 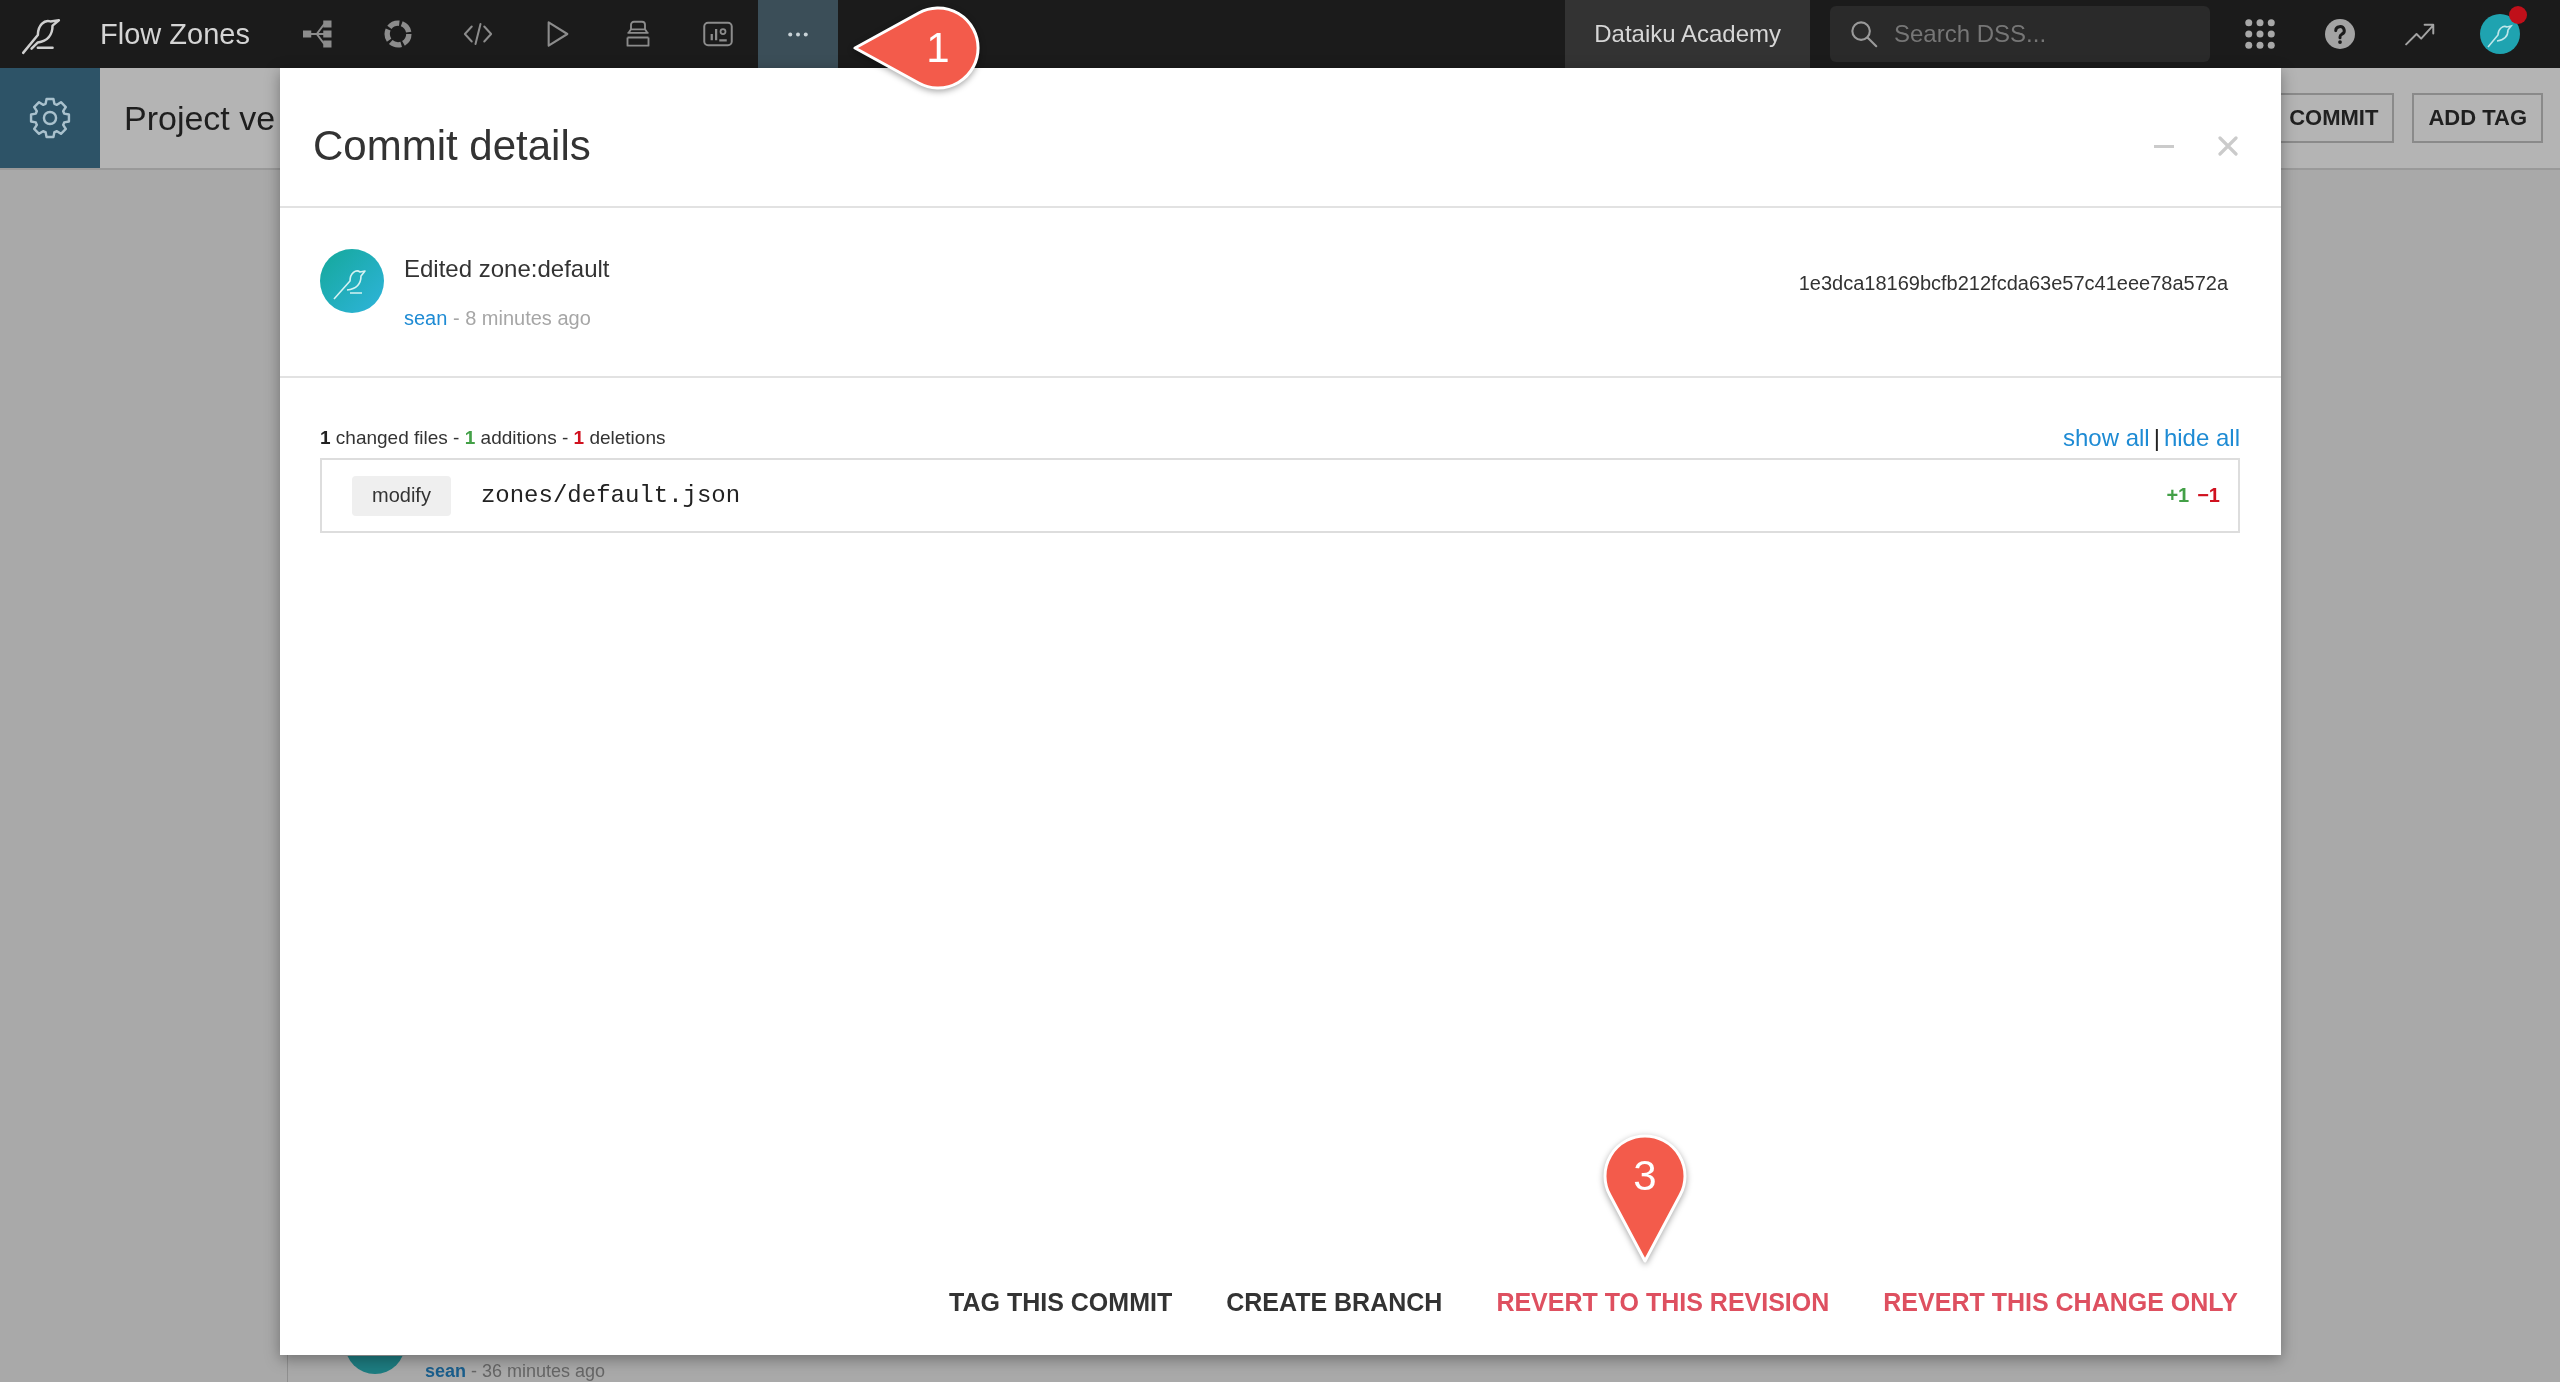 What do you see at coordinates (2060, 1302) in the screenshot?
I see `action-button: REVERT THIS CHANGE ONLY` at bounding box center [2060, 1302].